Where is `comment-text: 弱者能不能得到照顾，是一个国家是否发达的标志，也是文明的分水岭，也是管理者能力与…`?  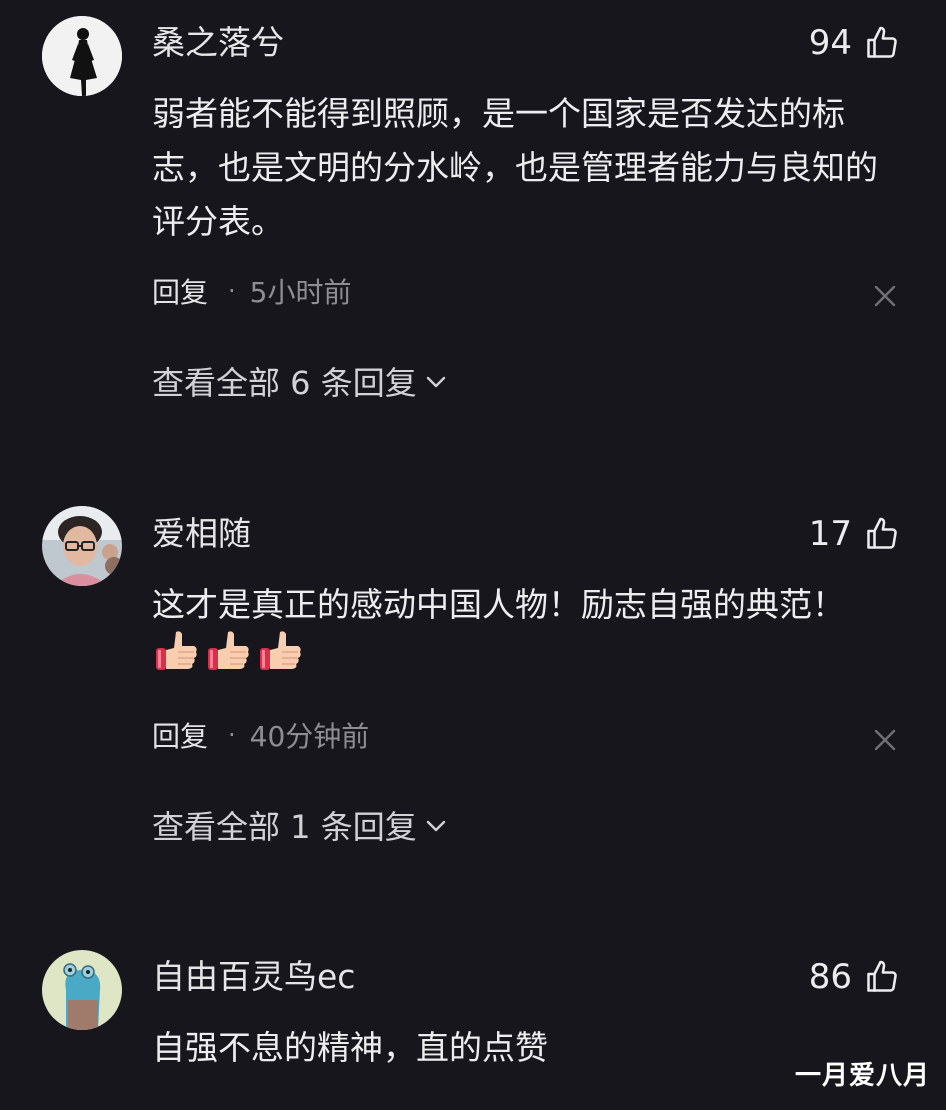
comment-text: 弱者能不能得到照顾，是一个国家是否发达的标志，也是文明的分水岭，也是管理者能力与… is located at coordinates (515, 167).